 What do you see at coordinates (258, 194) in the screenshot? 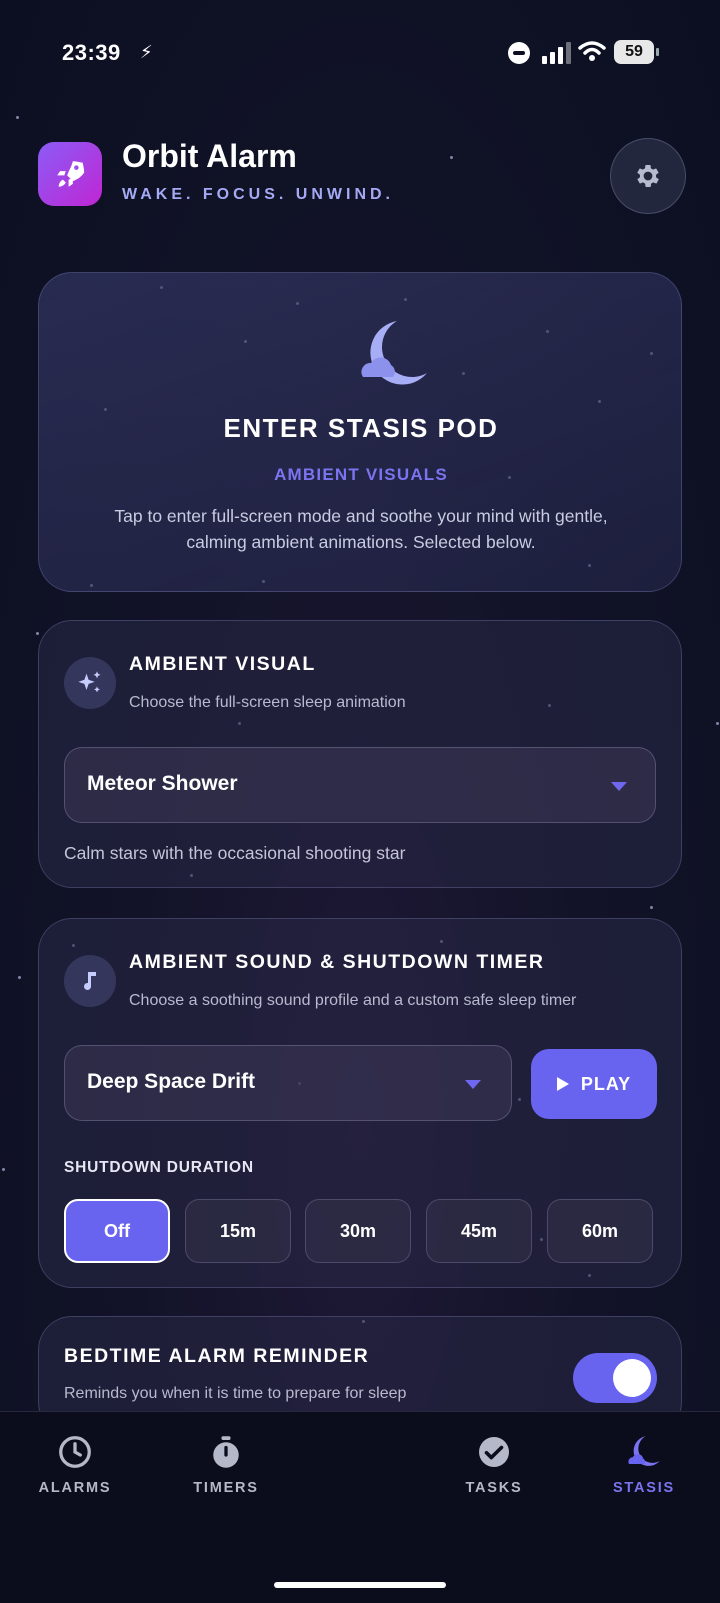
I see `app-tagline: WAKE. FOCUS. UNWIND.` at bounding box center [258, 194].